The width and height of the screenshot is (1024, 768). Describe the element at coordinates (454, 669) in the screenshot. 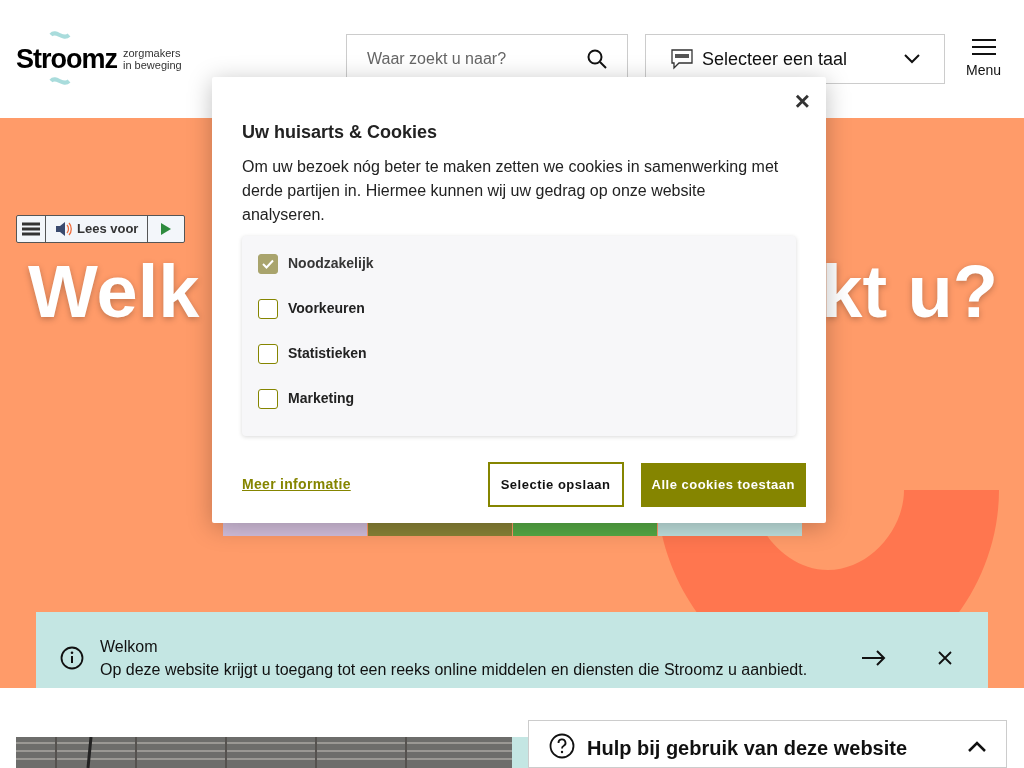

I see `banner-text: Op deze website krijgt u toegang tot een reeks online middelen en diensten die Stroomz u aanbiedt.` at that location.